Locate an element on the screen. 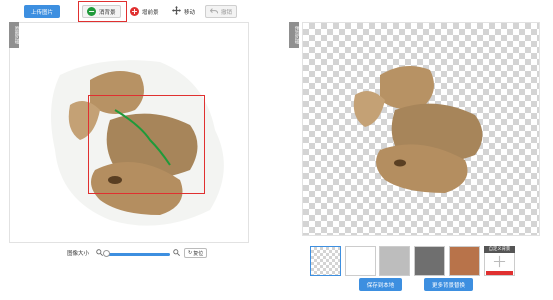 The height and width of the screenshot is (300, 553). swatch-white is located at coordinates (360, 261).